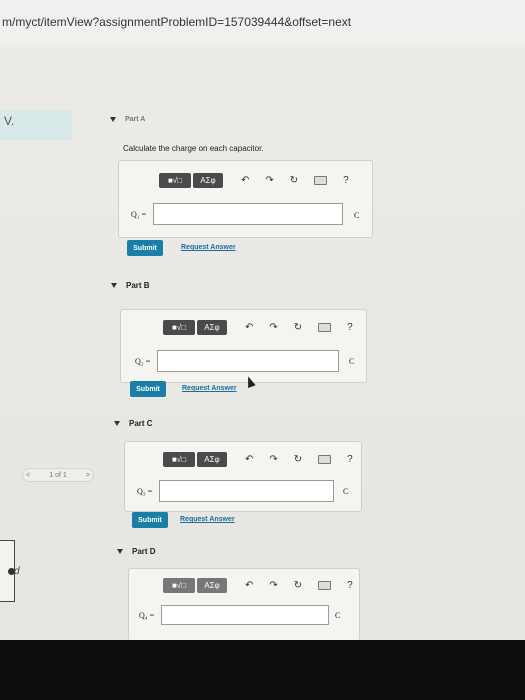  I want to click on screen-bezel, so click(262, 670).